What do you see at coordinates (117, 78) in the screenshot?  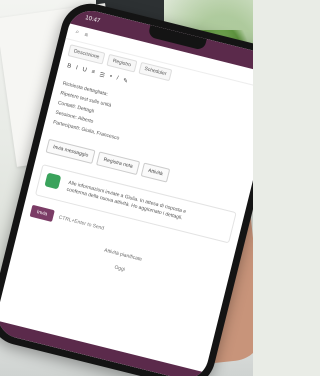 I see `link-icon: /` at bounding box center [117, 78].